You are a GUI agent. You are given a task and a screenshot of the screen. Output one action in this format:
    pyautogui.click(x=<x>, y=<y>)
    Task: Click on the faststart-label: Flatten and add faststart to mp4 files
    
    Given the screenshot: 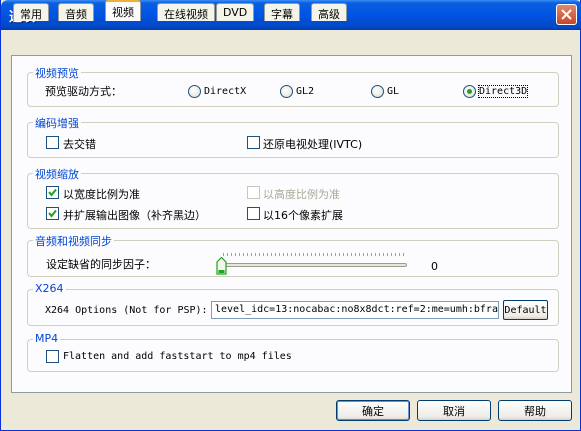 What is the action you would take?
    pyautogui.click(x=177, y=356)
    